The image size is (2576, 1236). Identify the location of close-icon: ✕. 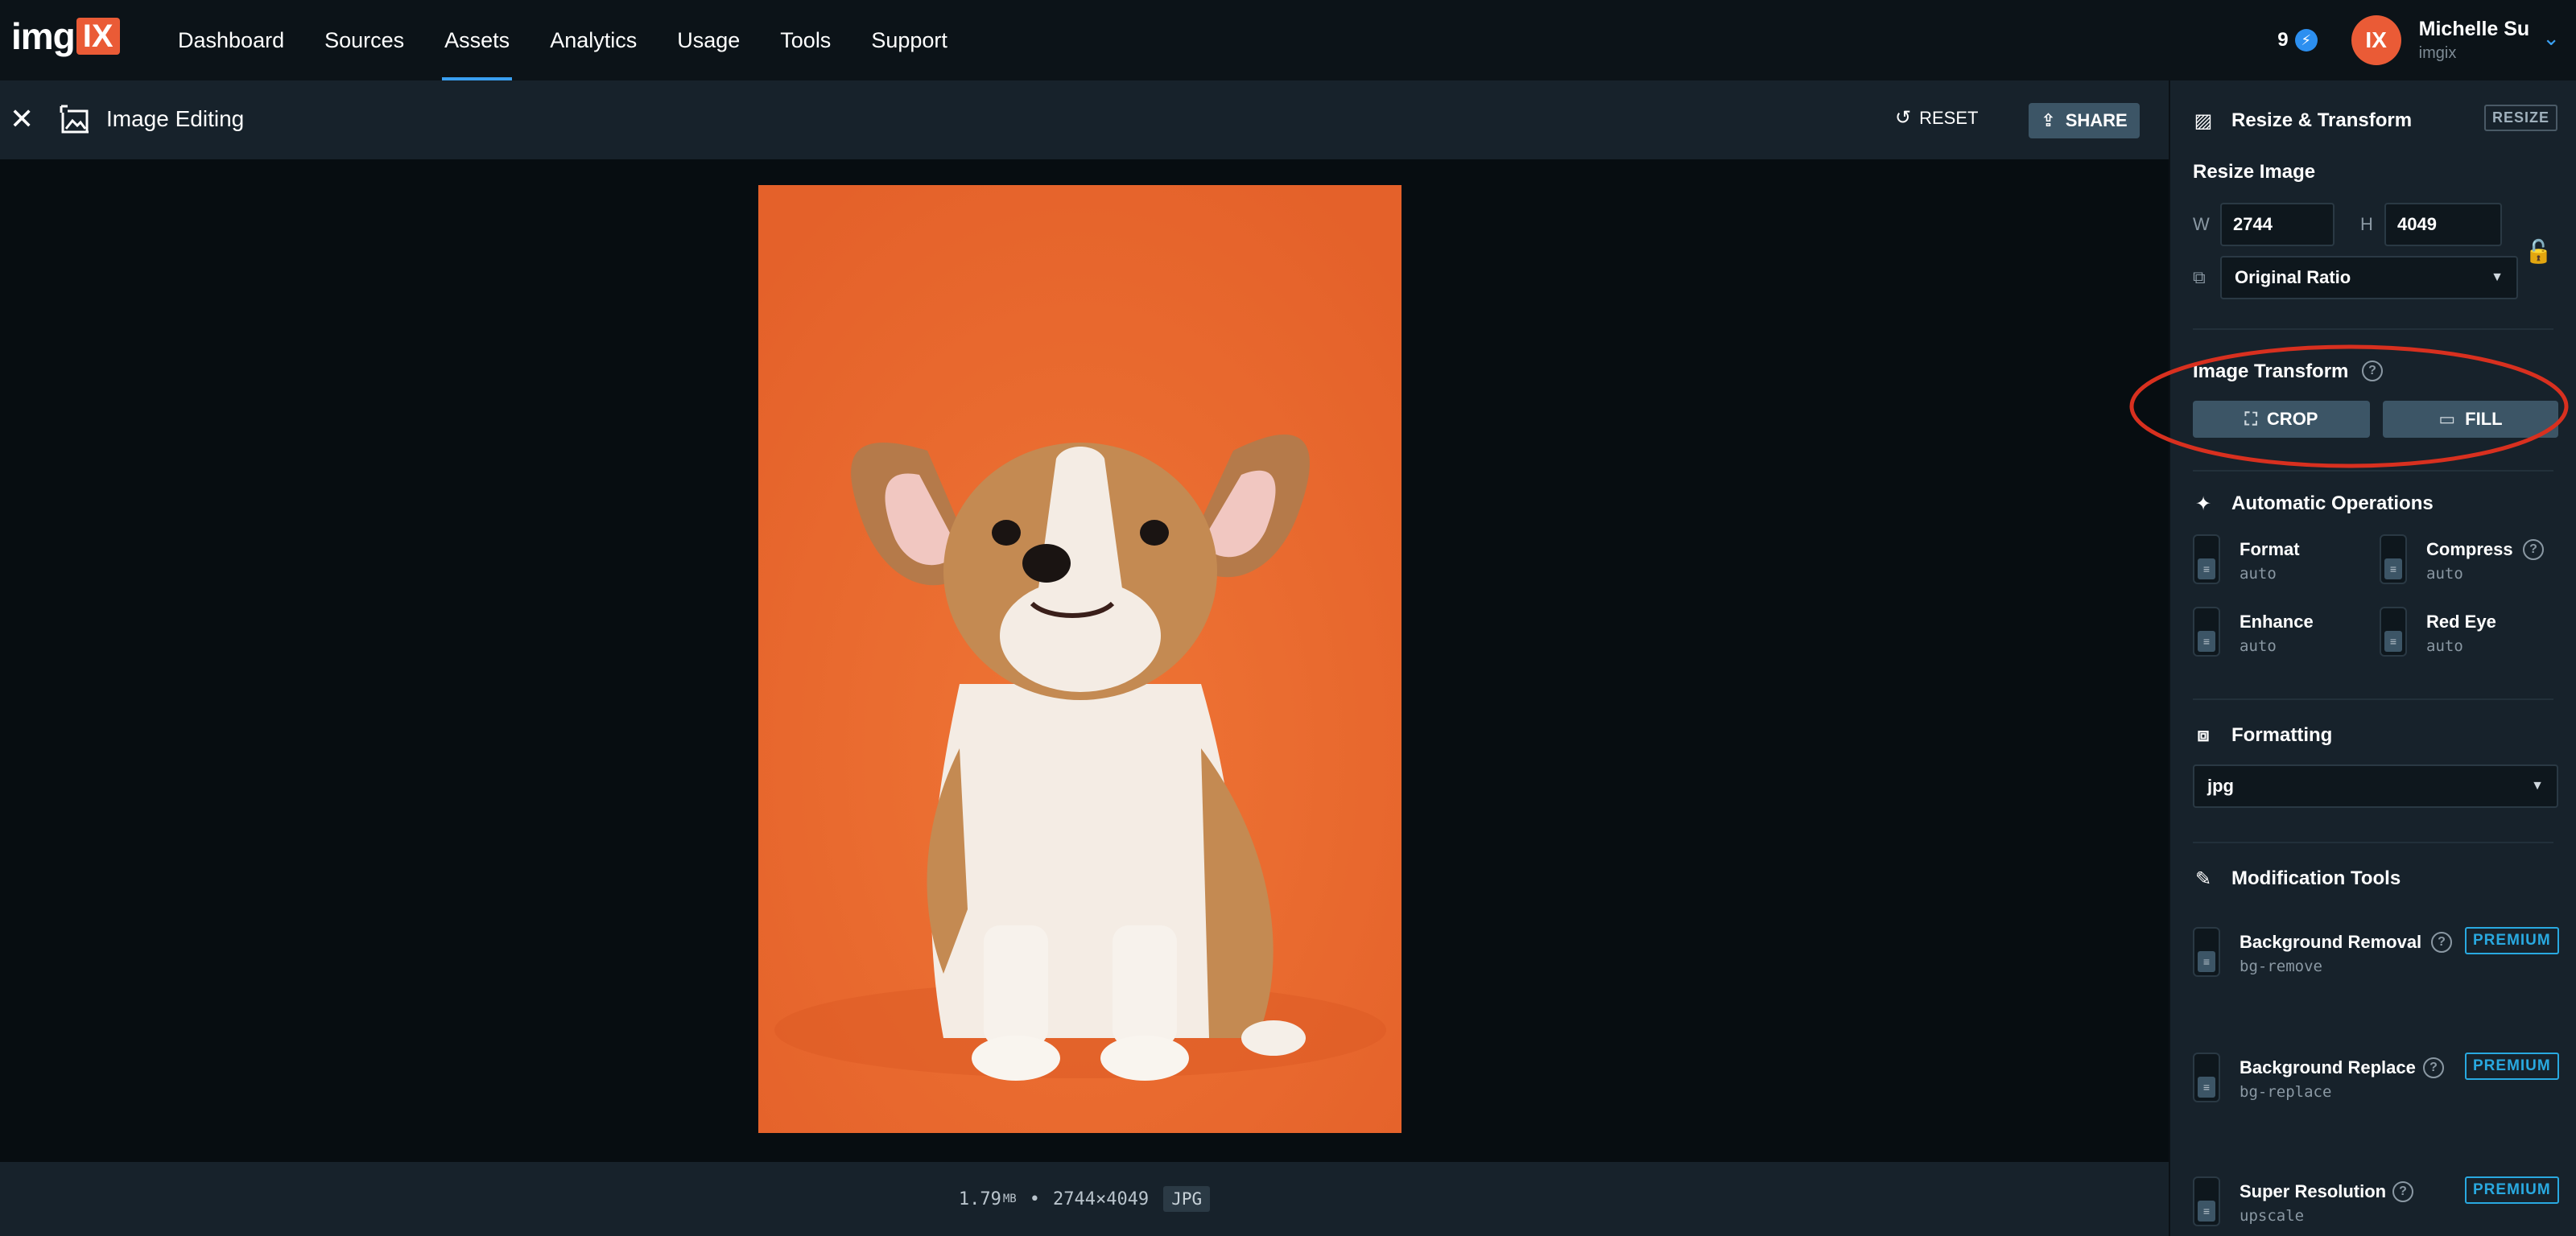
(22, 119).